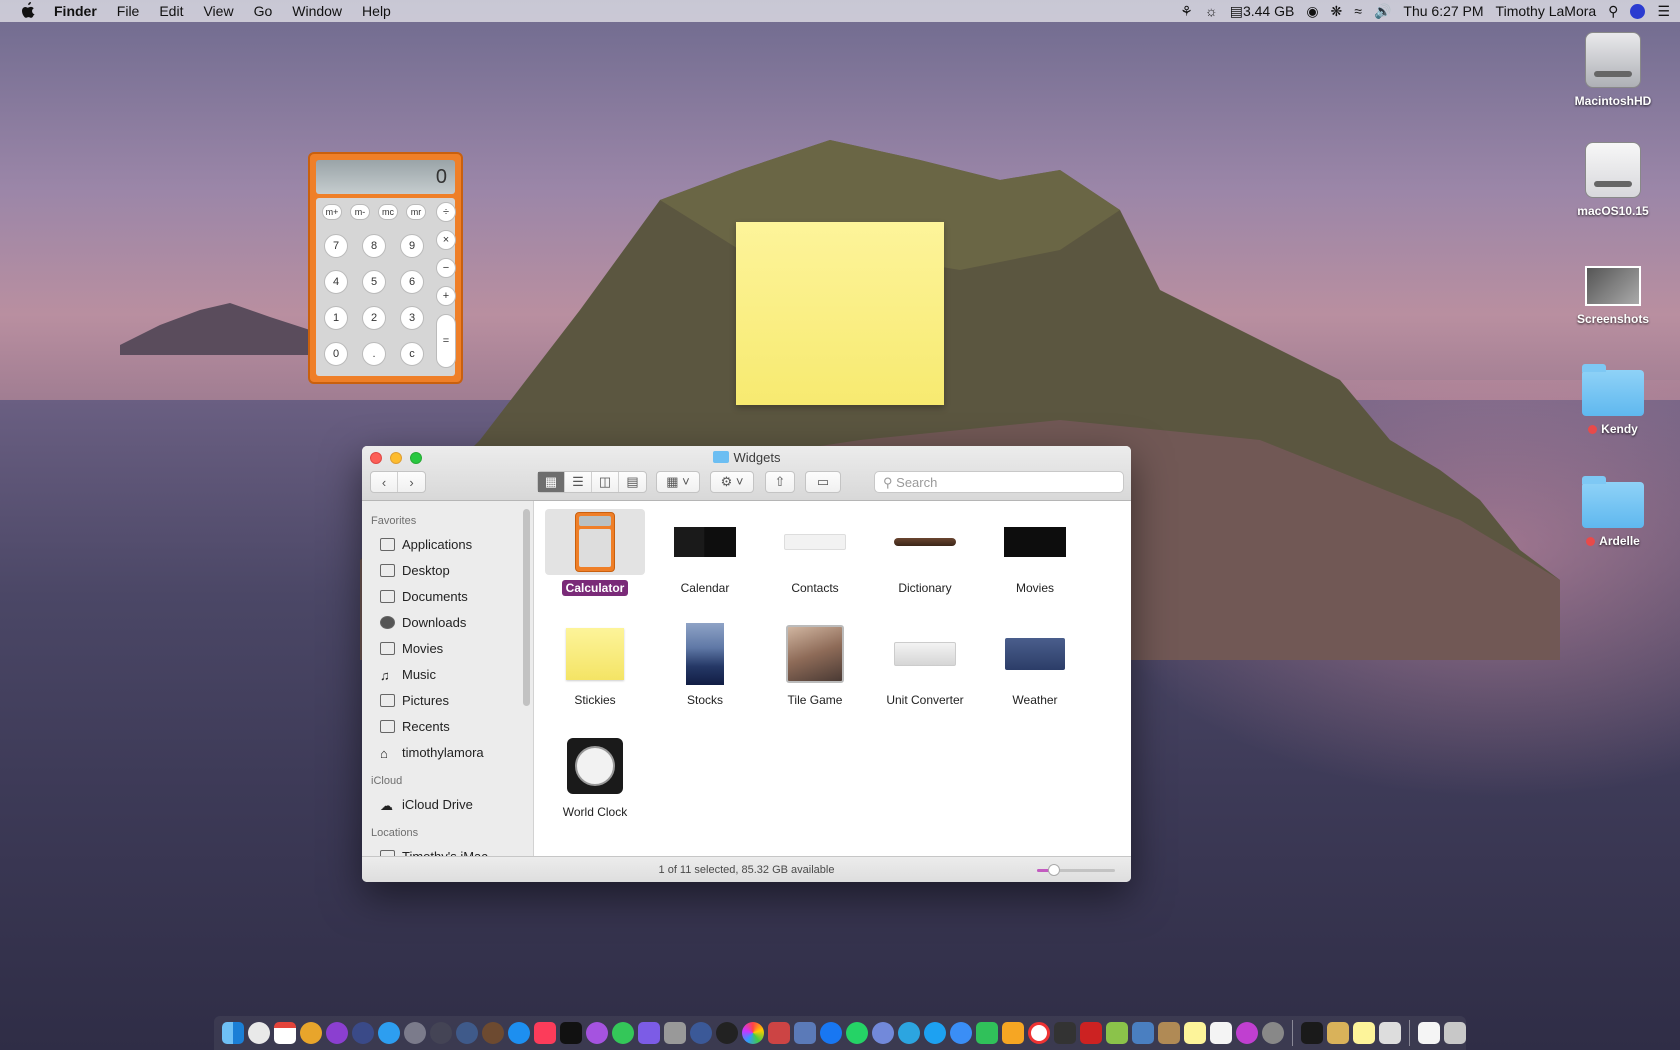 The height and width of the screenshot is (1050, 1680). I want to click on icon-view-button: ▦, so click(551, 482).